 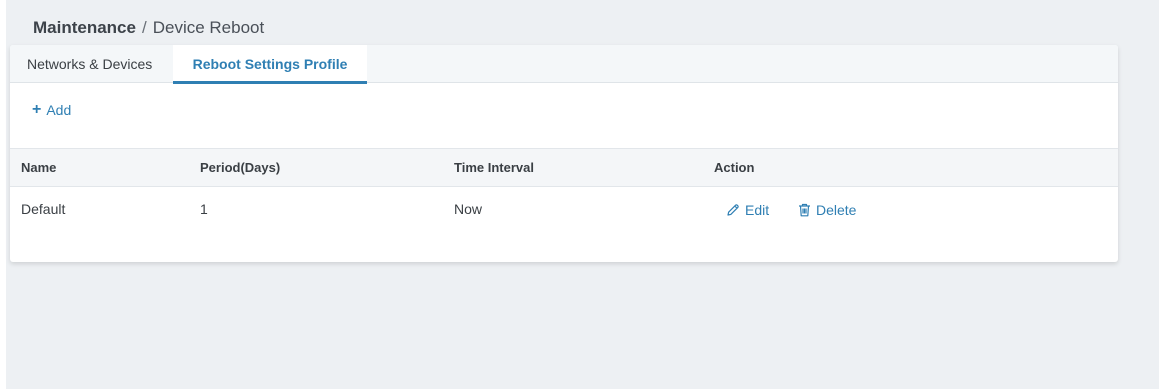 What do you see at coordinates (89, 64) in the screenshot?
I see `tab-networks-devices: Networks & Devices` at bounding box center [89, 64].